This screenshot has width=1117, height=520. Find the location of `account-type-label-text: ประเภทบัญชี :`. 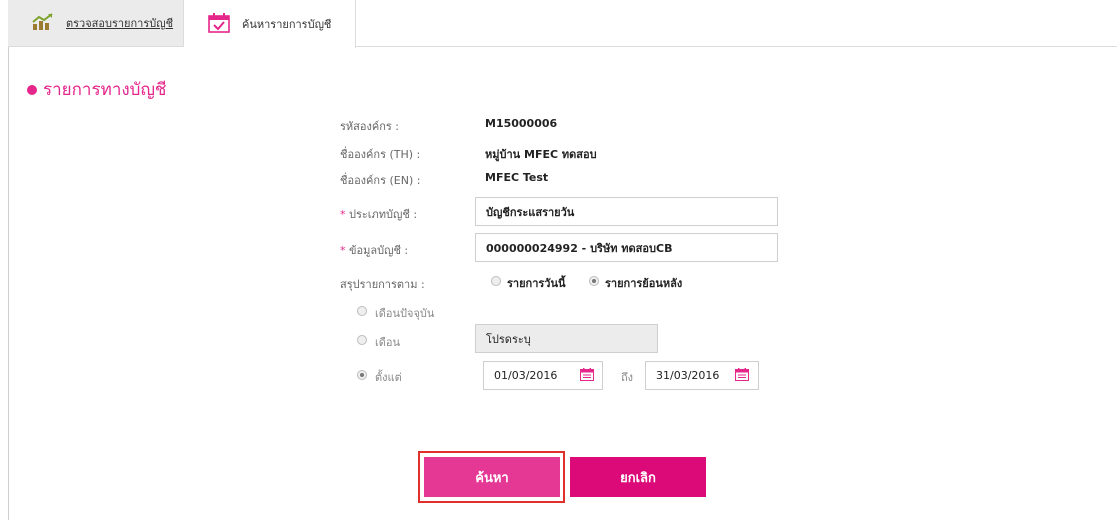

account-type-label-text: ประเภทบัญชี : is located at coordinates (381, 214).